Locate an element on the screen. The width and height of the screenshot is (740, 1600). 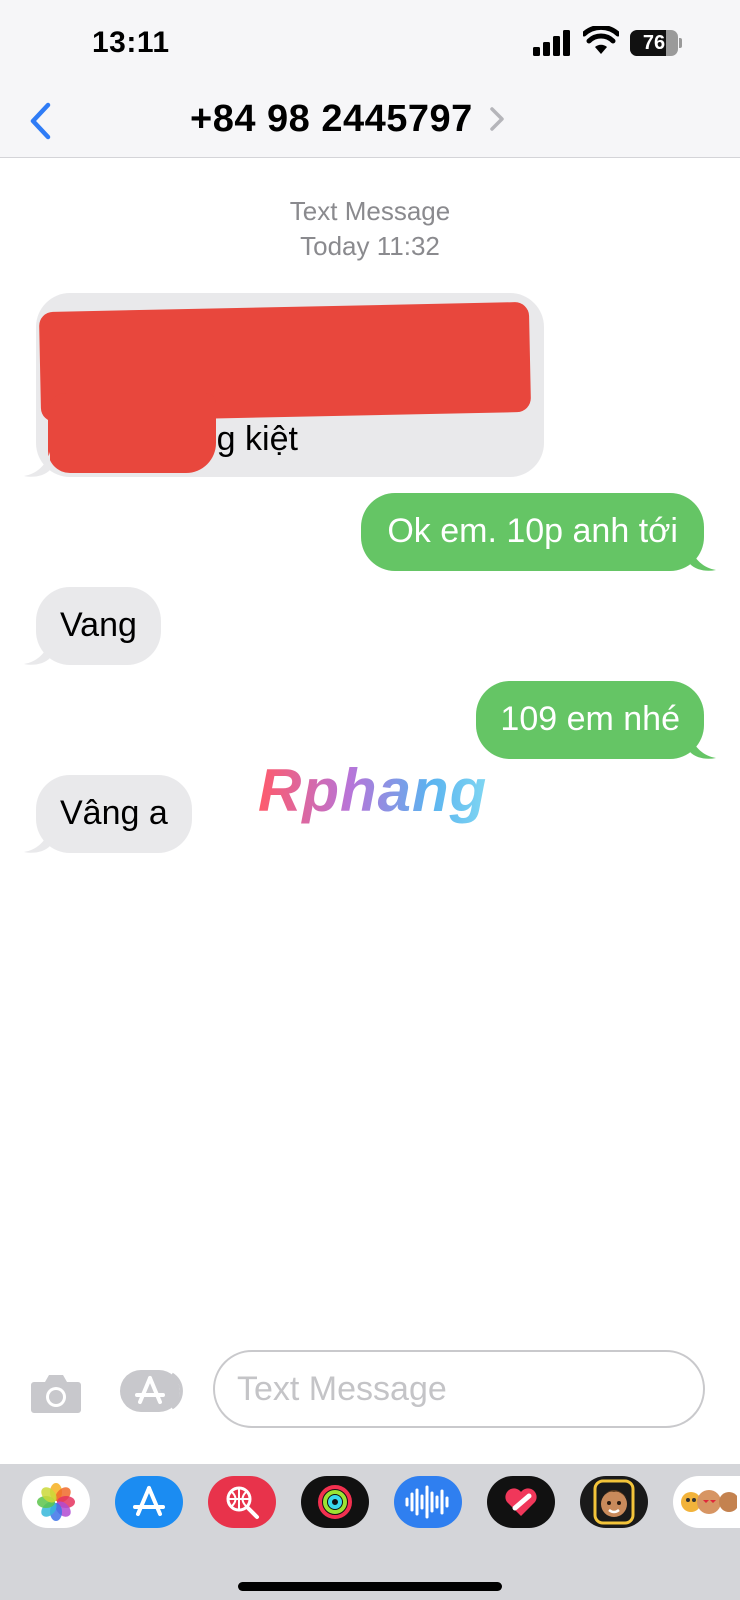
activity-rings-icon is located at coordinates (335, 1502).